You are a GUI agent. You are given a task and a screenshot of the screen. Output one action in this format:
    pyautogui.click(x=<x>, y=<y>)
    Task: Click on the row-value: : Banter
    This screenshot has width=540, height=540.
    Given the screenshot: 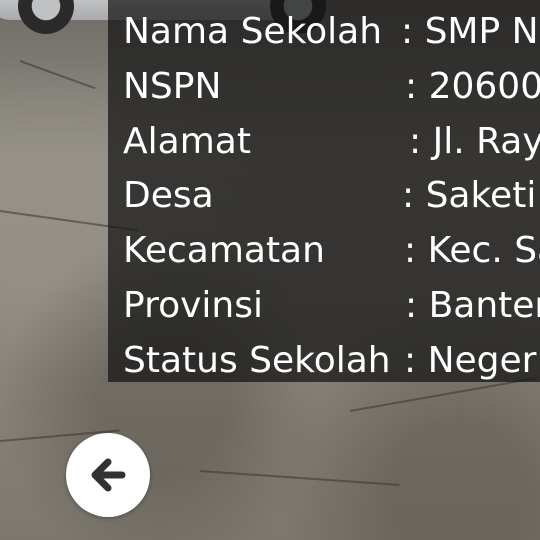 What is the action you would take?
    pyautogui.click(x=472, y=305)
    